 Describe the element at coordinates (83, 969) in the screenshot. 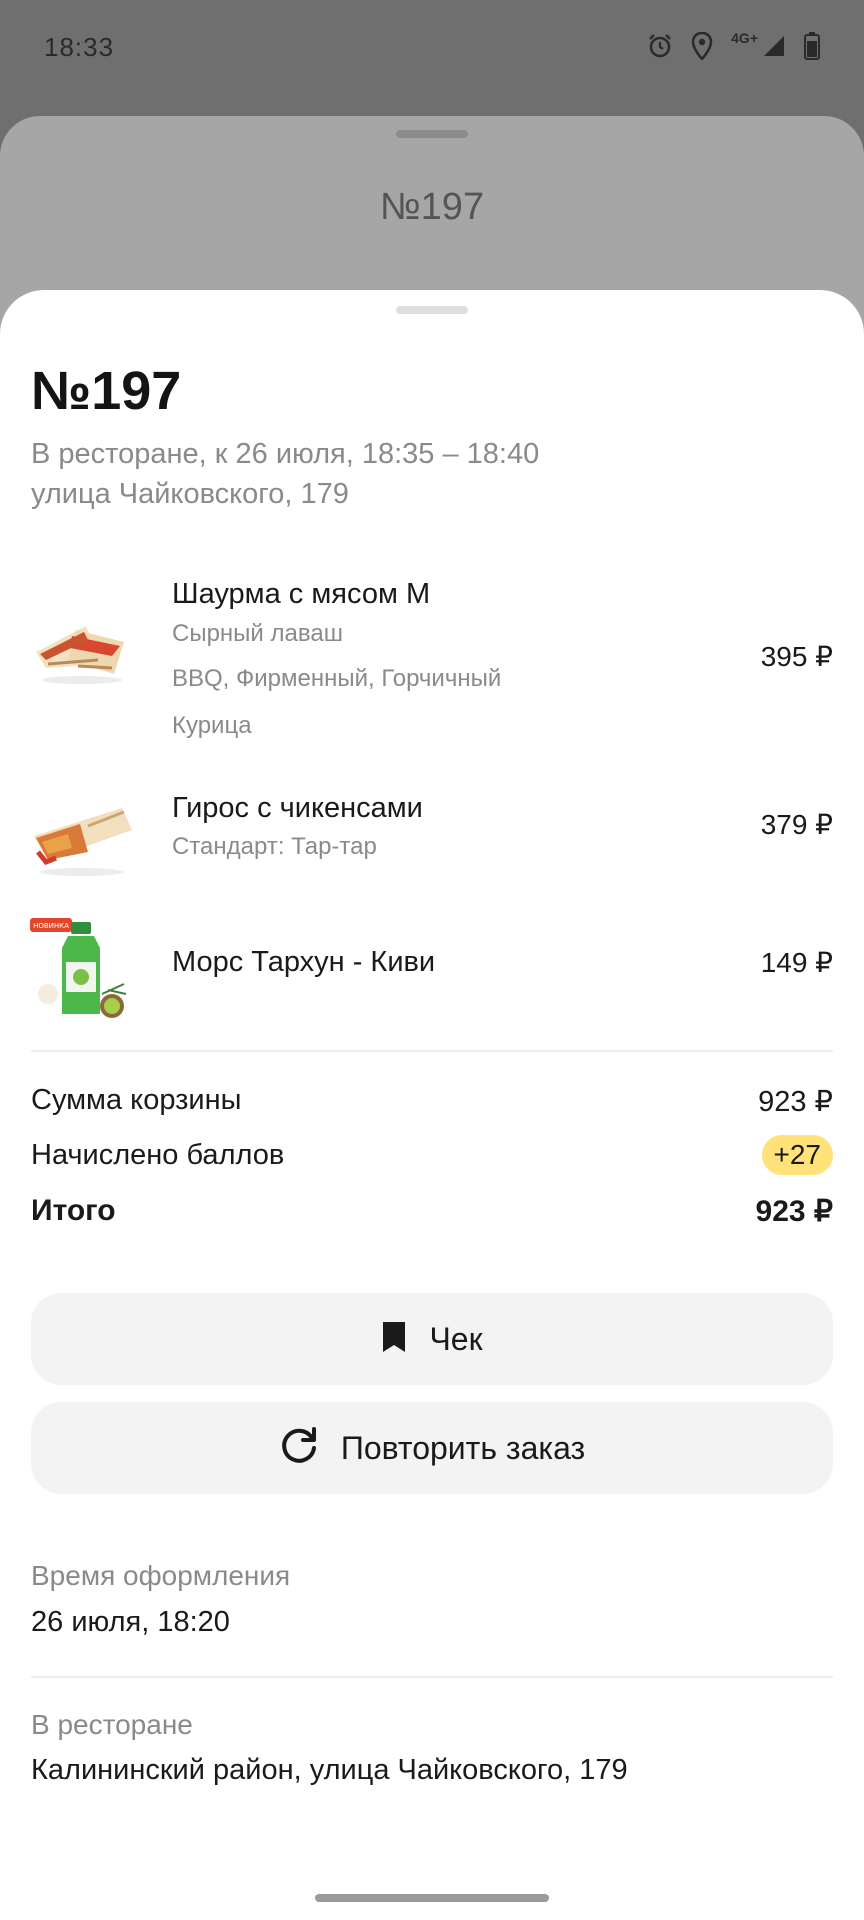

I see `drink-image: НОВИНКА` at that location.